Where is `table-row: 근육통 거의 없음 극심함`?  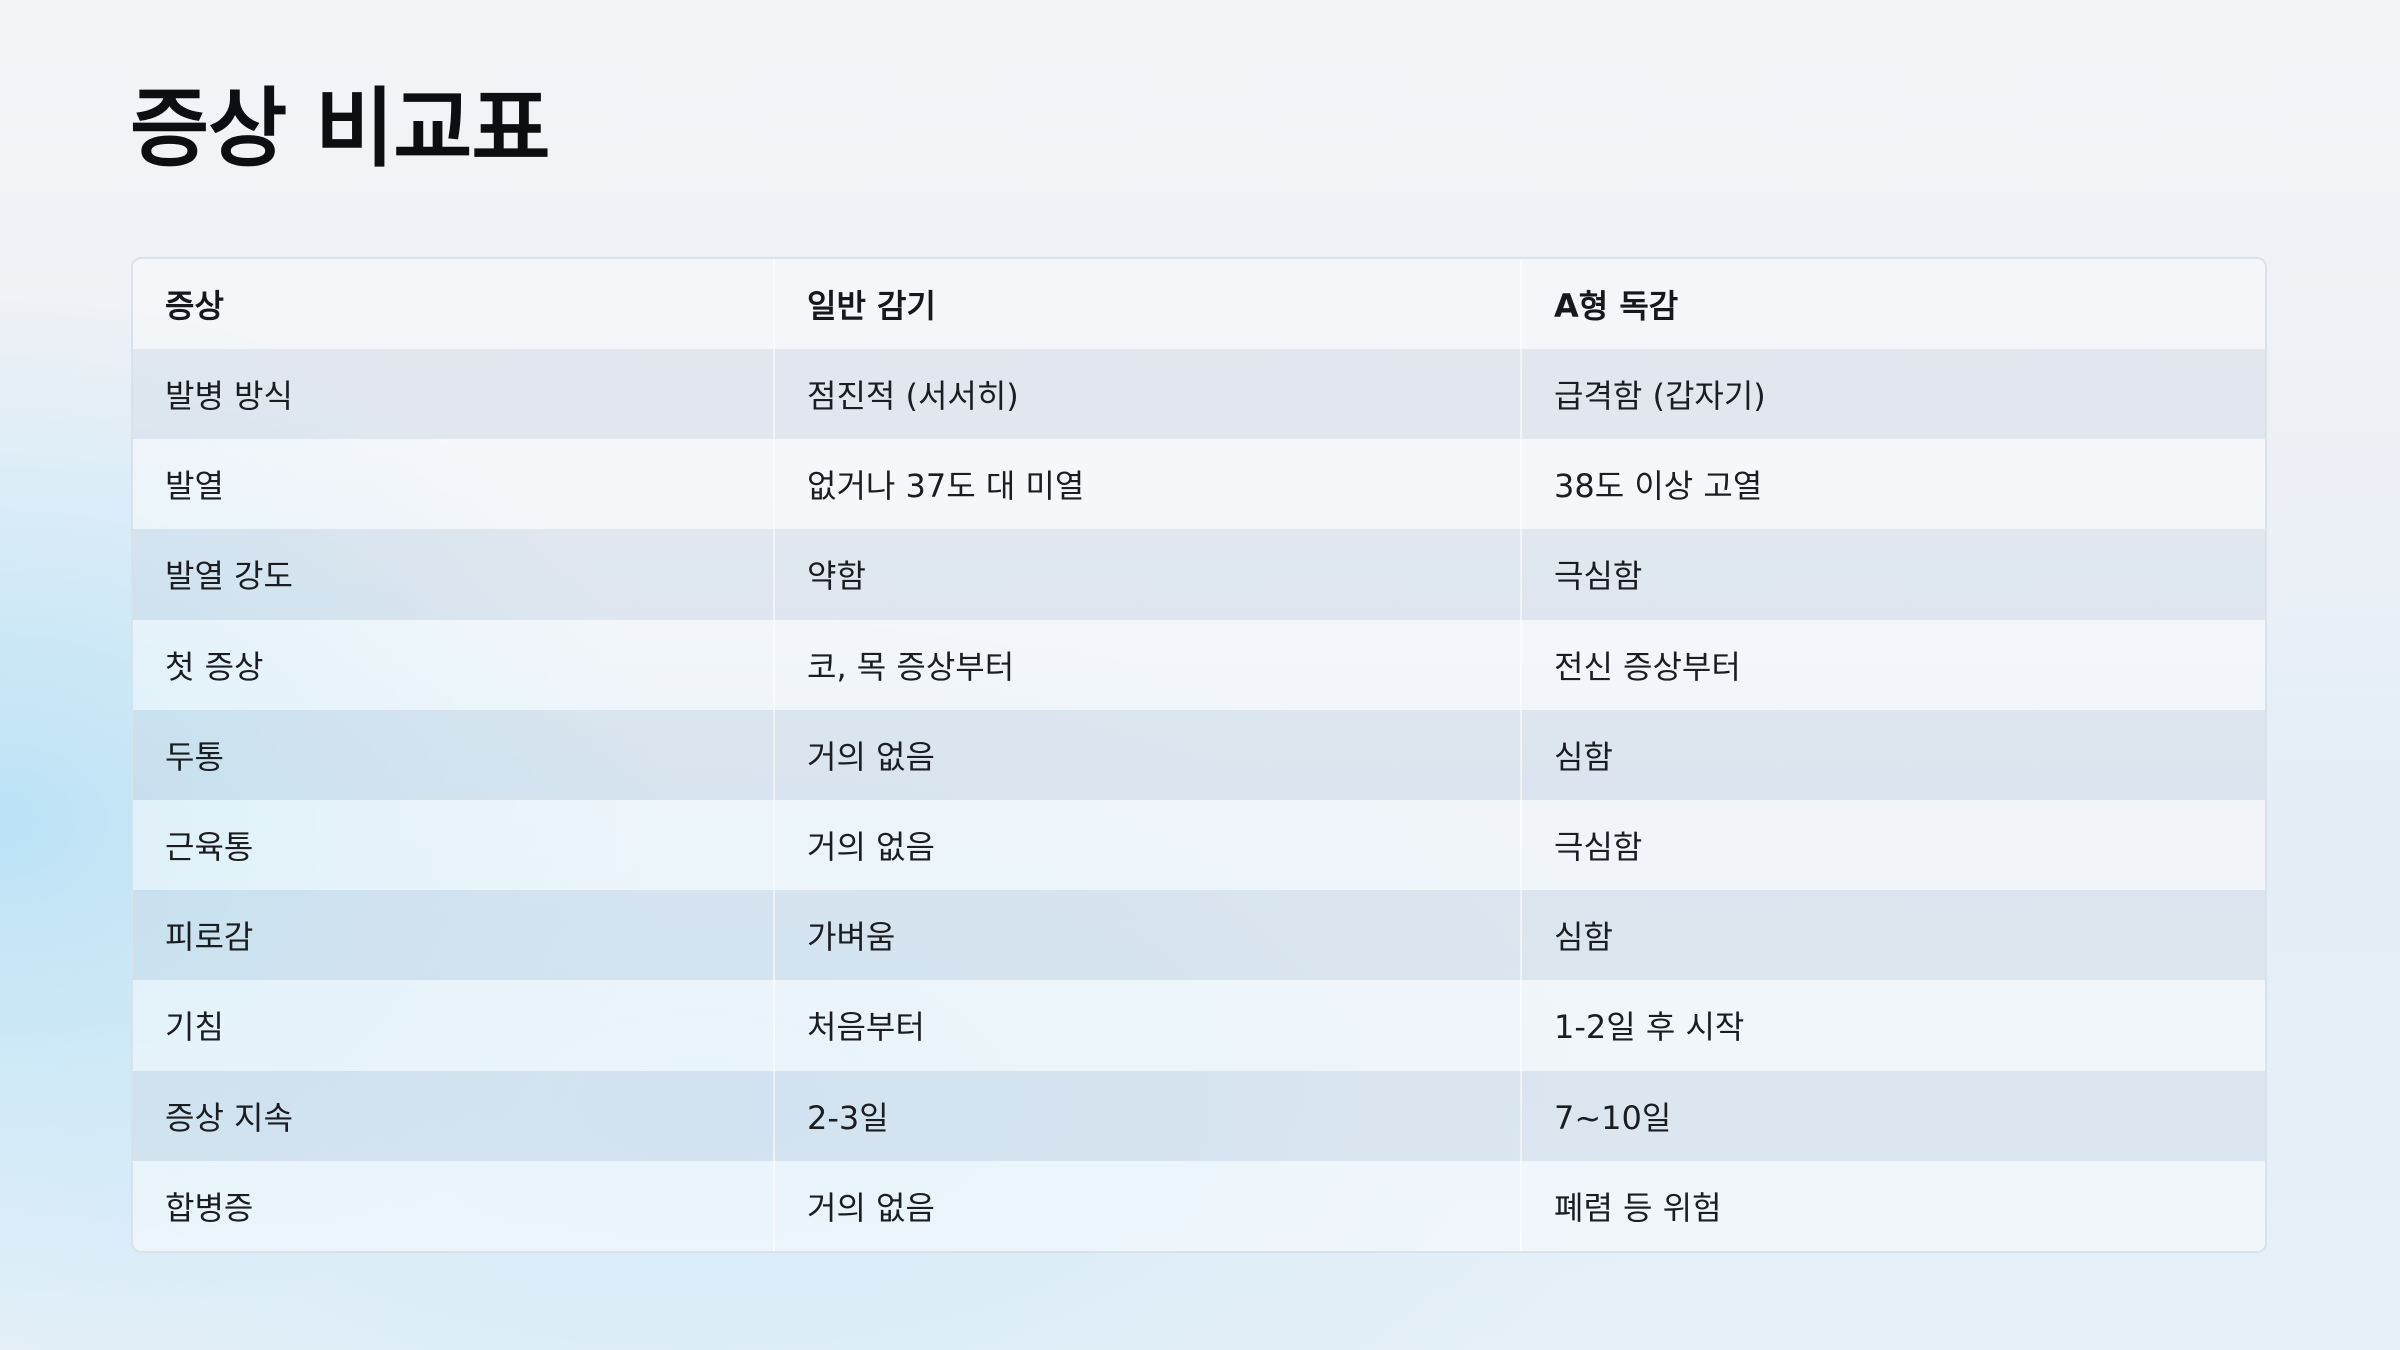 table-row: 근육통 거의 없음 극심함 is located at coordinates (1199, 845).